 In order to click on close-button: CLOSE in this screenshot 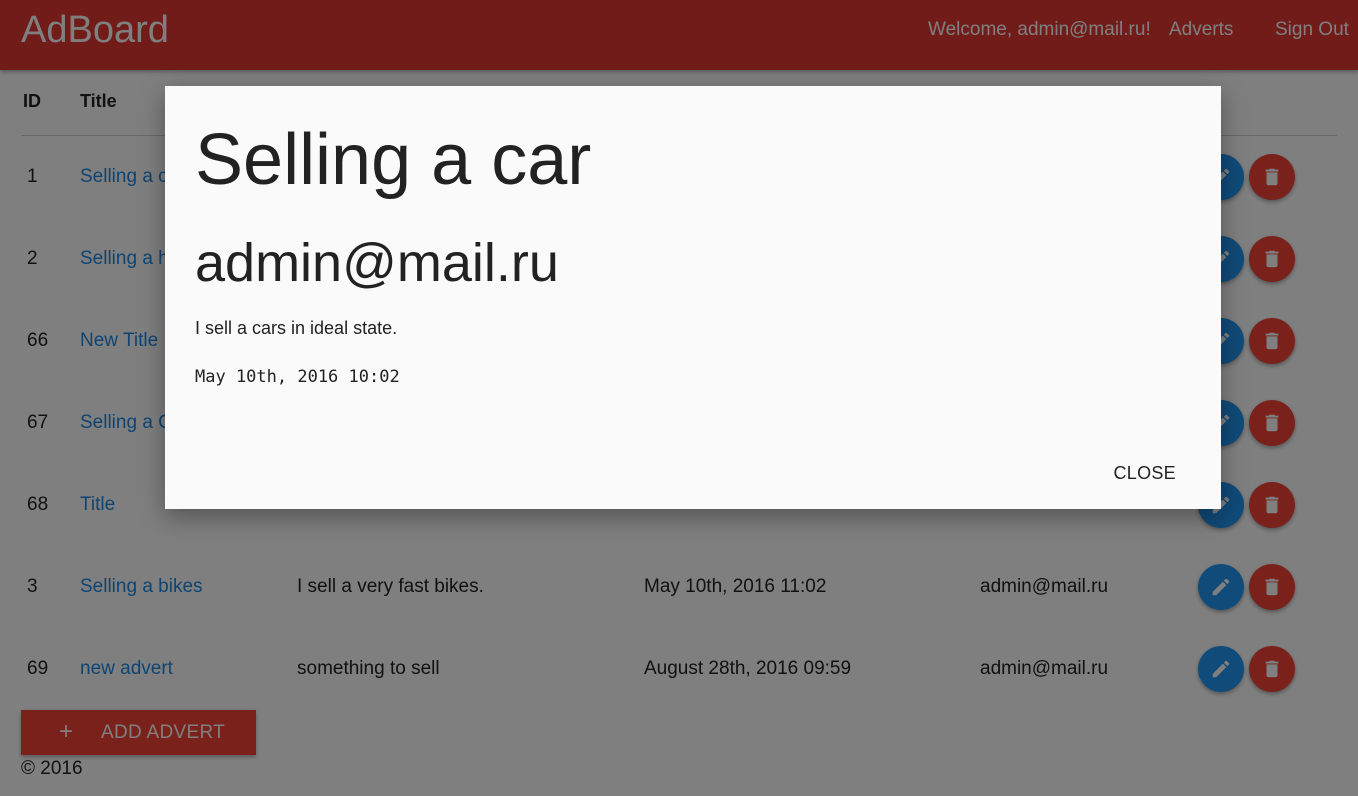, I will do `click(1144, 473)`.